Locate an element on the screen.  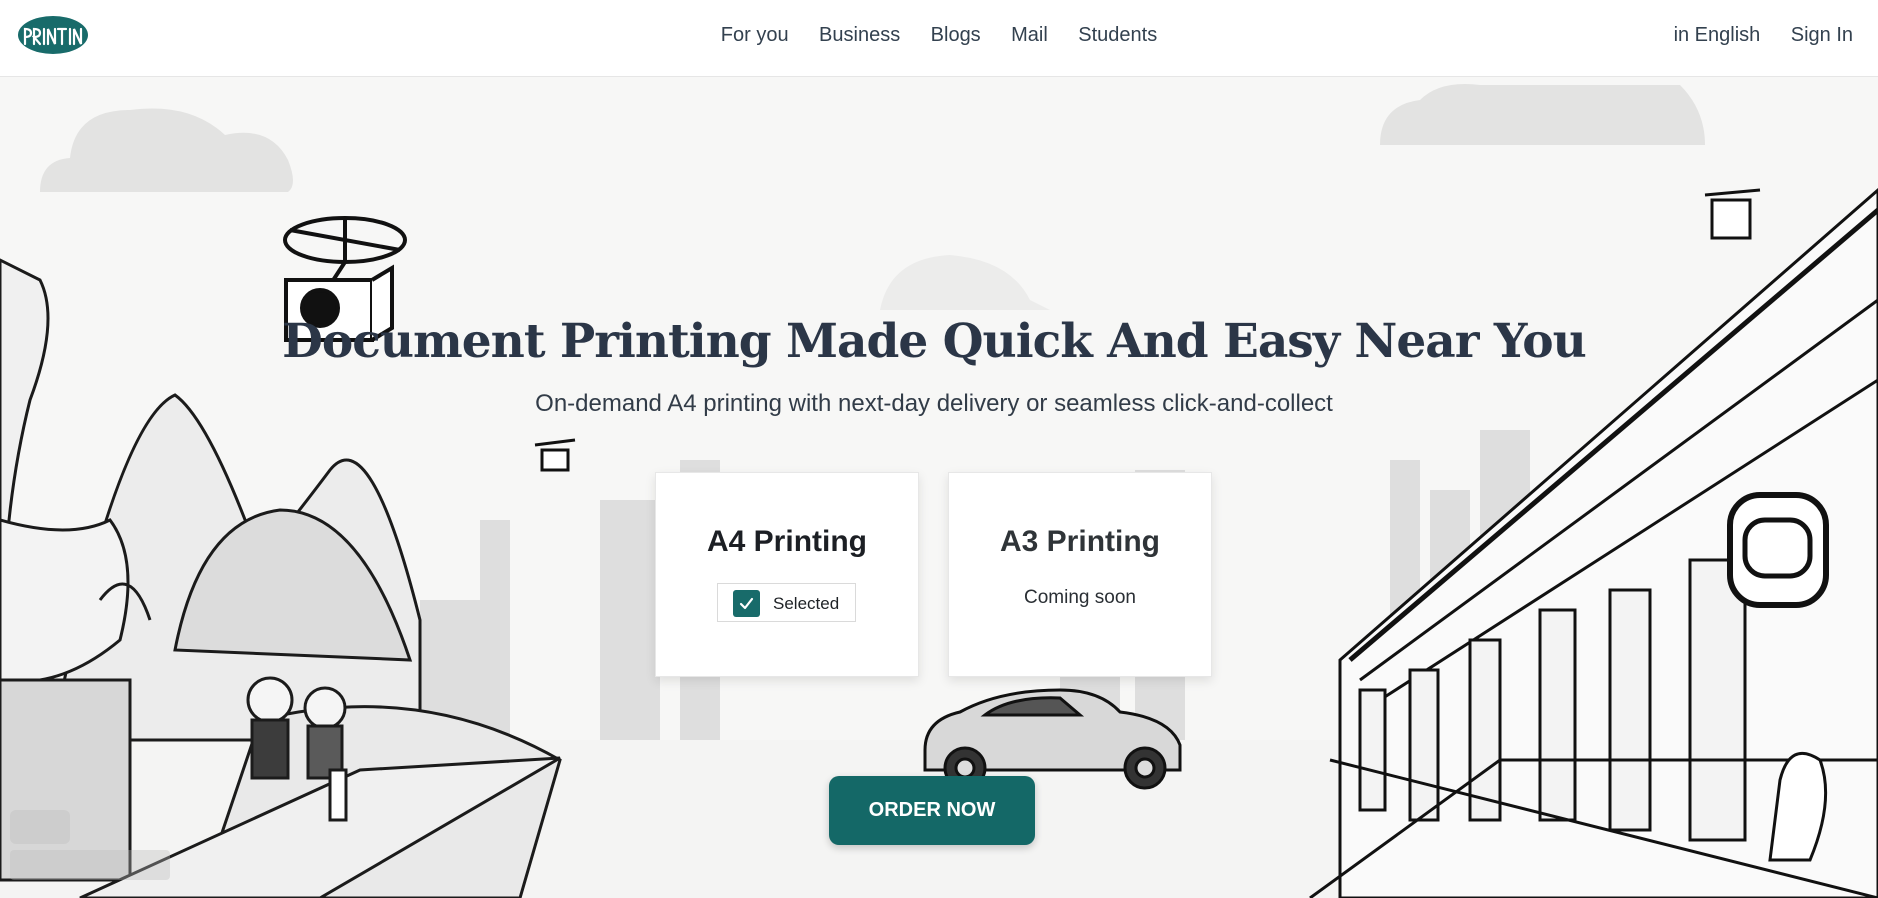
selected-indicator: Selected is located at coordinates (786, 602).